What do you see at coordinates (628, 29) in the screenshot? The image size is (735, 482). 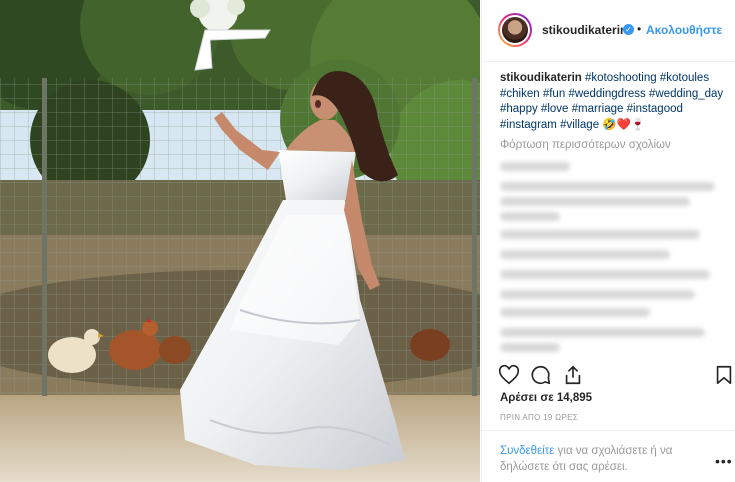 I see `verified-badge-icon: ✓` at bounding box center [628, 29].